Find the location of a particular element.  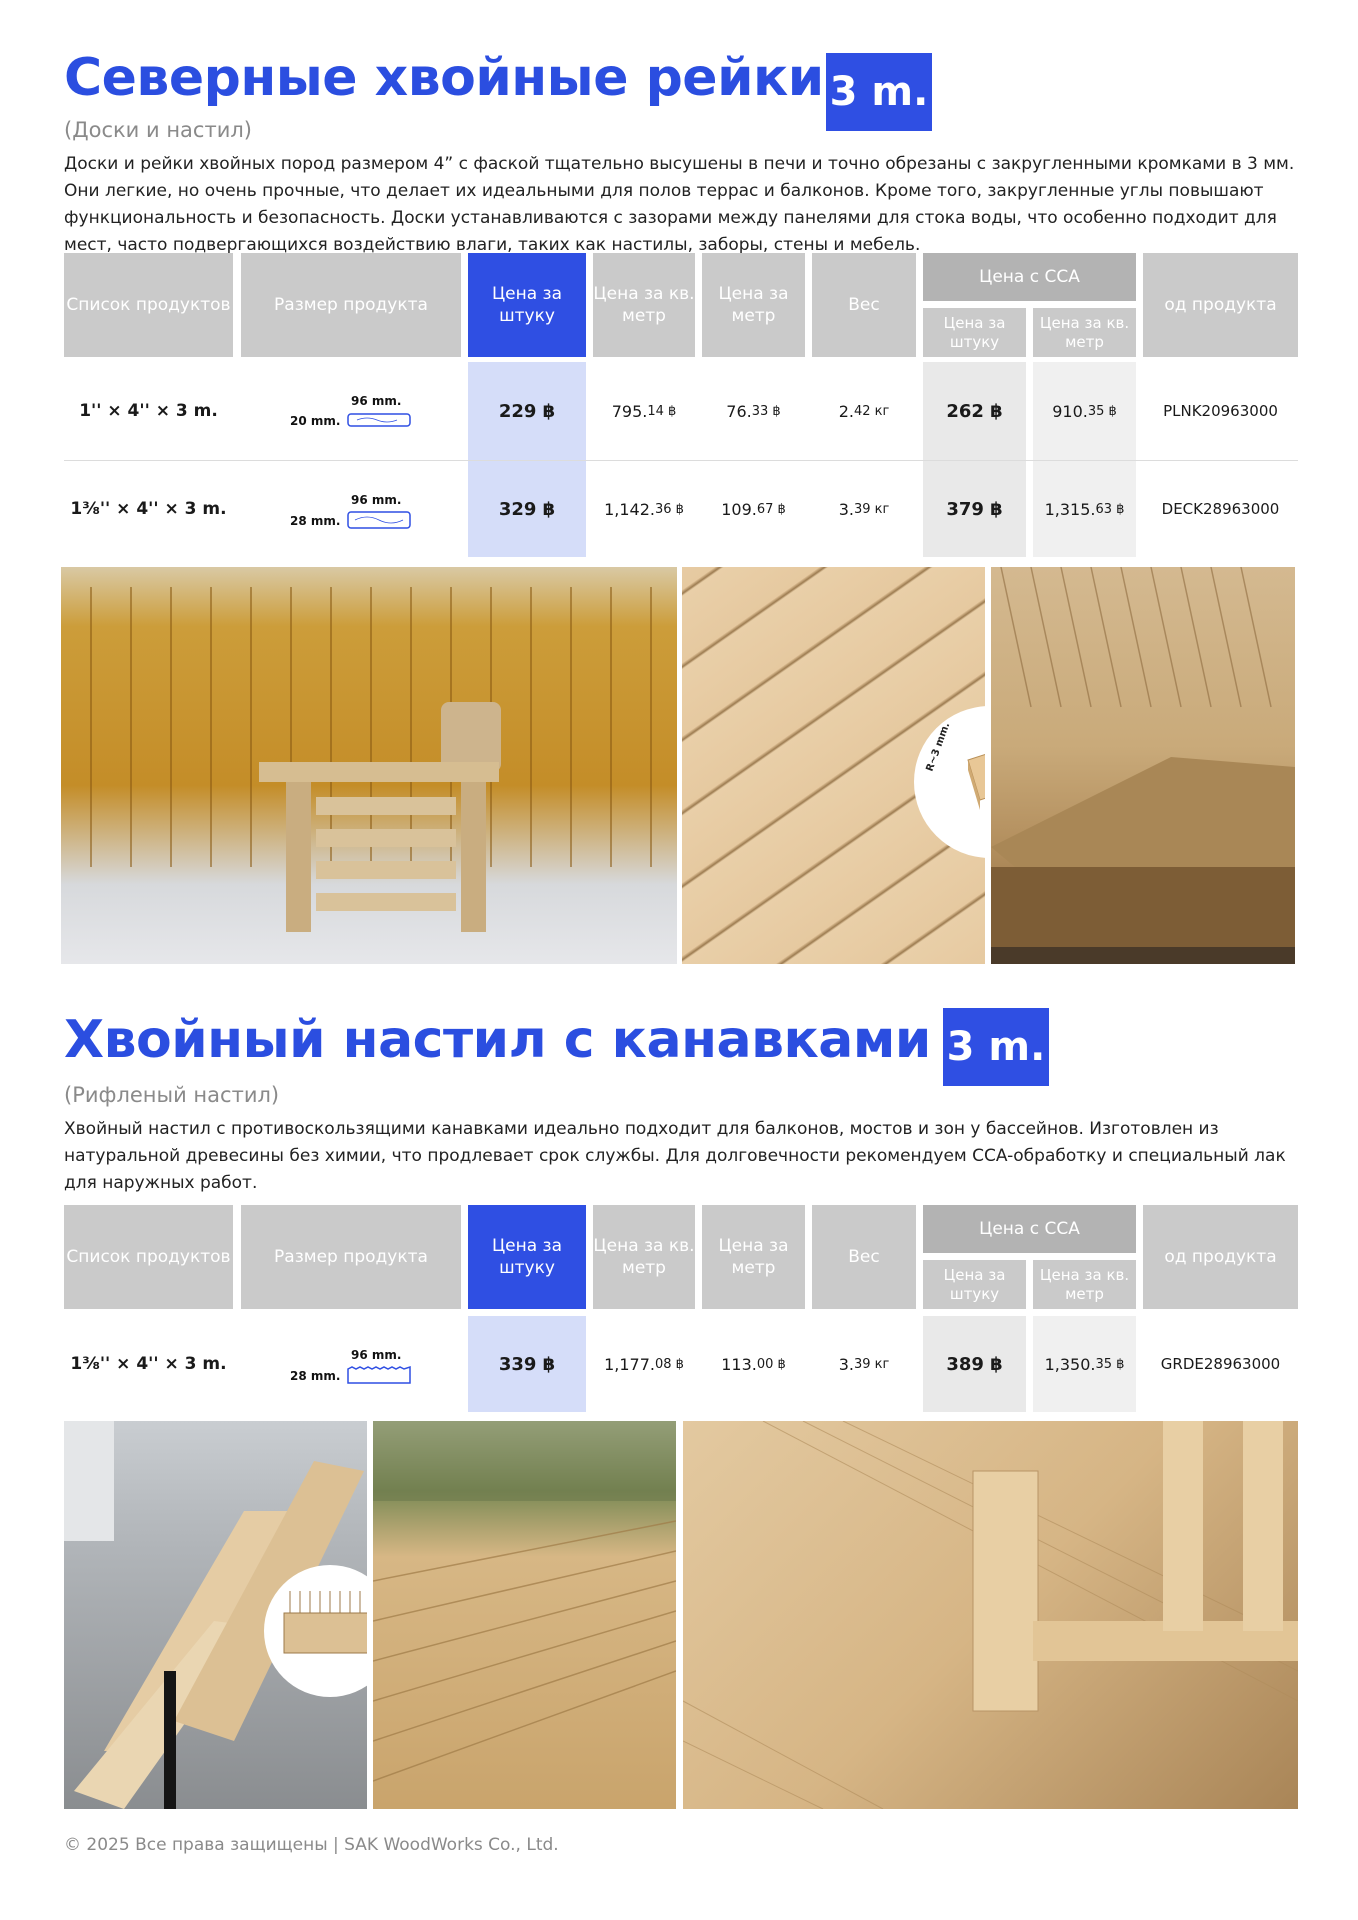

price-per-piece: 229 ฿ is located at coordinates (527, 411).